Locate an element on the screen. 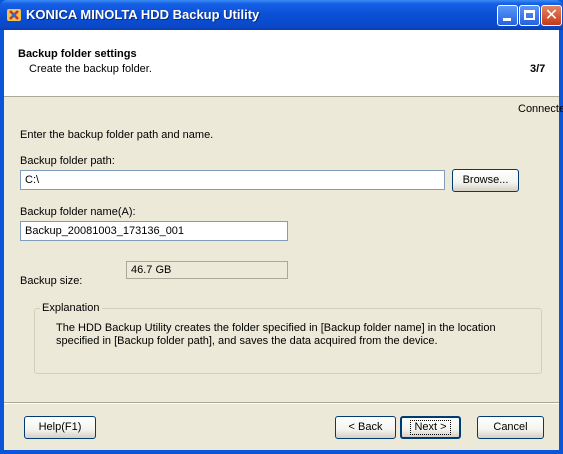 The width and height of the screenshot is (563, 454). page-title: Backup folder settings is located at coordinates (77, 54).